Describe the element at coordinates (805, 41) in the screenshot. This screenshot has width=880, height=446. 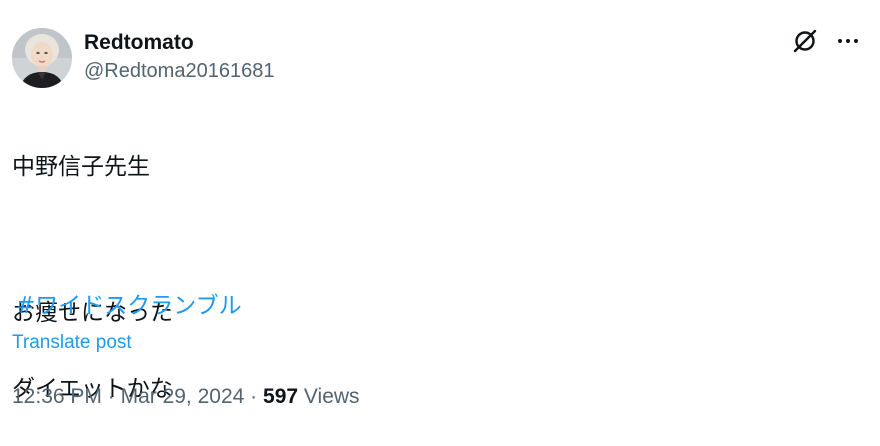
I see `grok-slash-circle-icon` at that location.